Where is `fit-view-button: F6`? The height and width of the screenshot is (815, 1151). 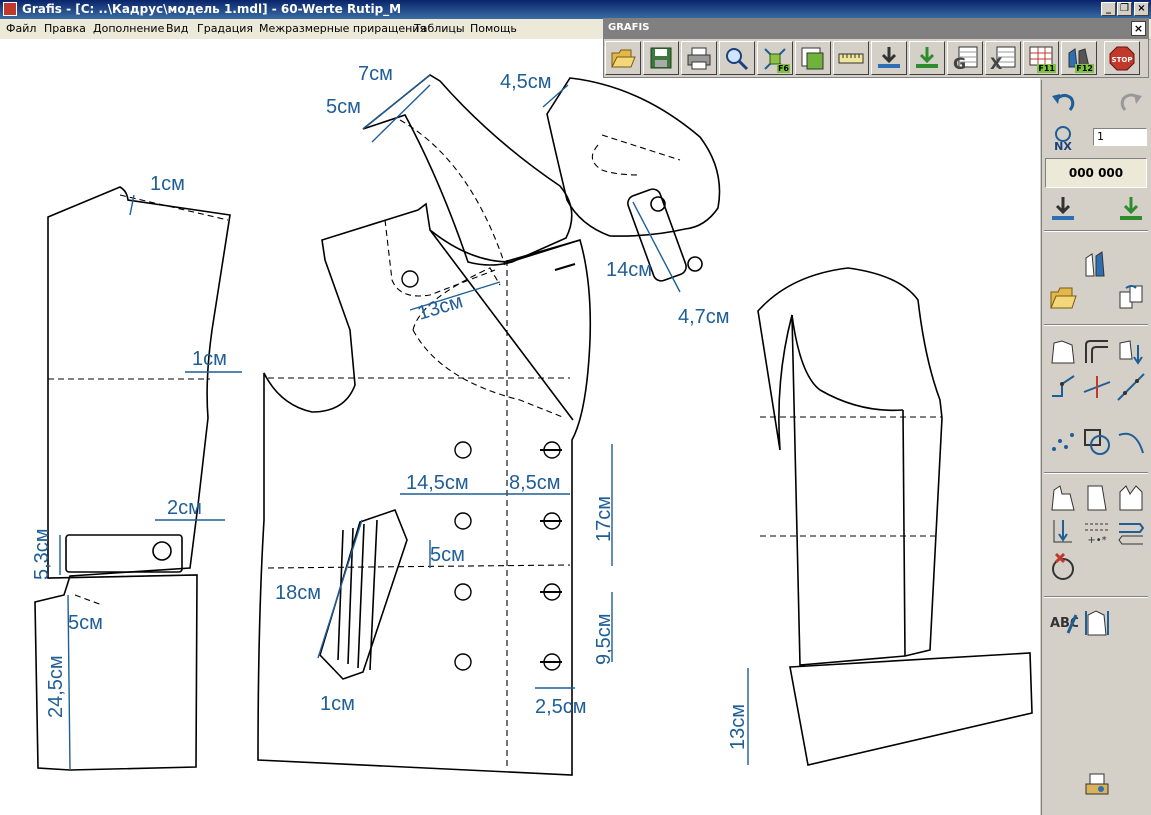 fit-view-button: F6 is located at coordinates (775, 58).